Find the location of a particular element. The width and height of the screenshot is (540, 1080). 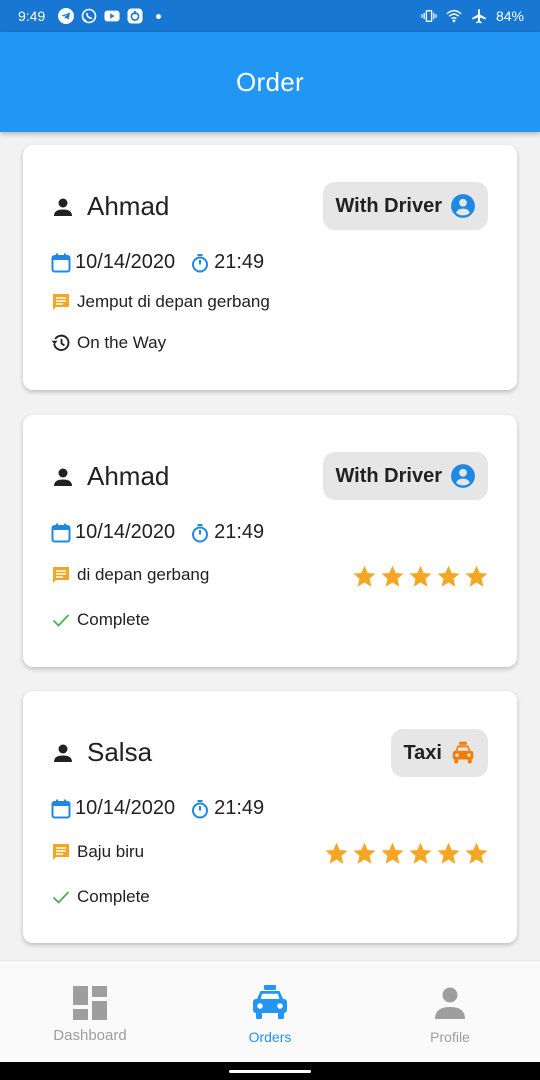

order-type-label: Taxi is located at coordinates (422, 752).